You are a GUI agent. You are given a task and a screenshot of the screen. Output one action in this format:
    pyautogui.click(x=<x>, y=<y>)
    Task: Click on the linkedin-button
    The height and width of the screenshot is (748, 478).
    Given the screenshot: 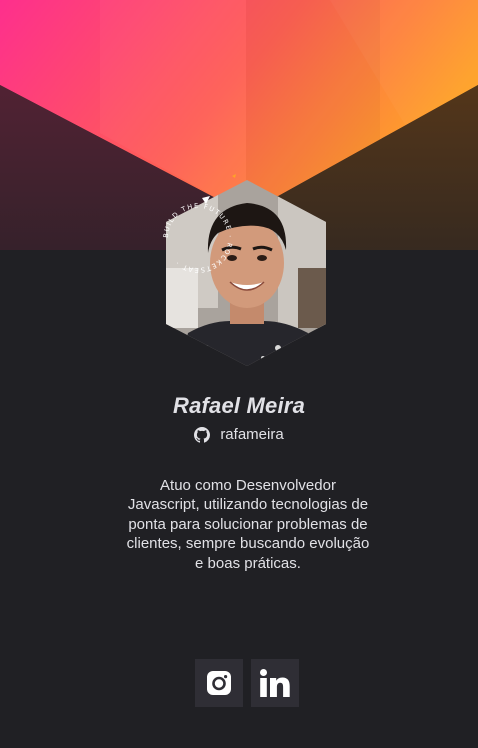 What is the action you would take?
    pyautogui.click(x=275, y=683)
    